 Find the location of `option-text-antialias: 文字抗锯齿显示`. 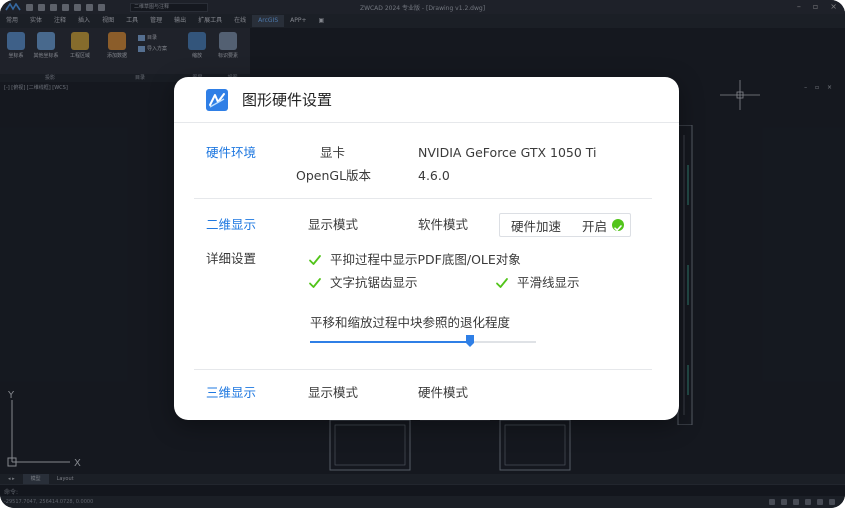

option-text-antialias: 文字抗锯齿显示 is located at coordinates (363, 283).